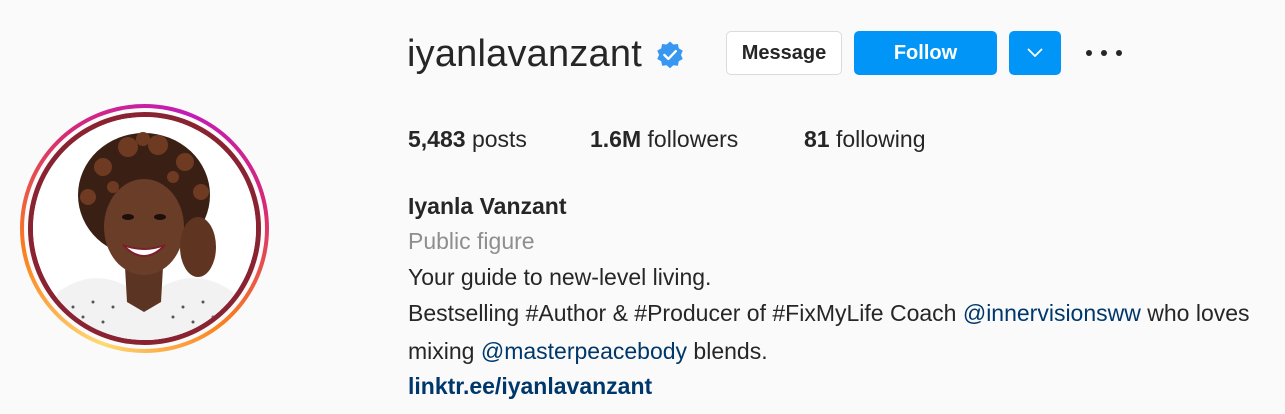 This screenshot has height=414, width=1285. I want to click on chevron-down-icon, so click(1035, 52).